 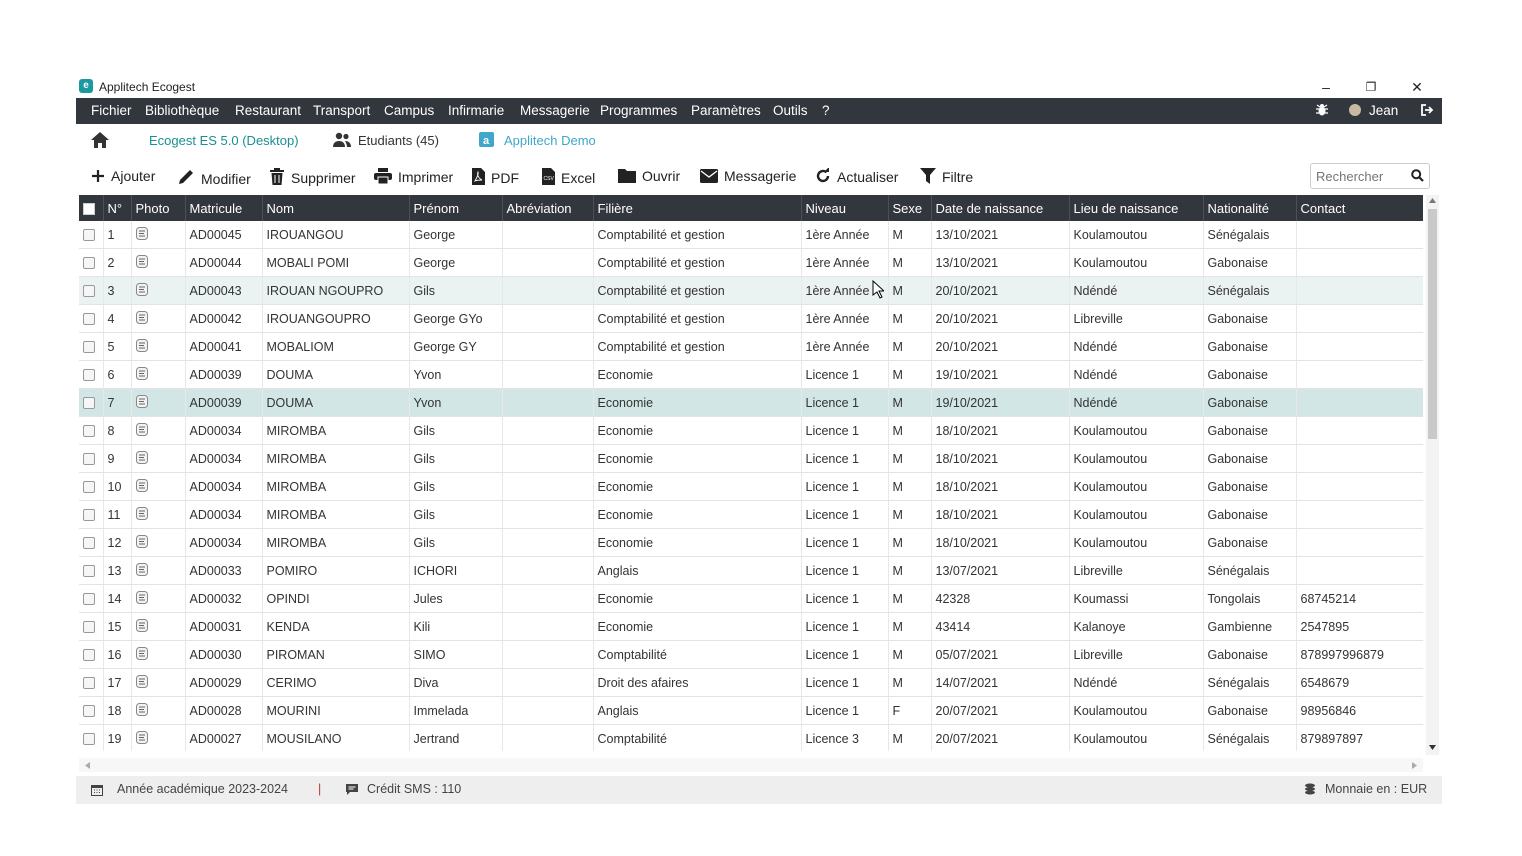 What do you see at coordinates (1359, 208) in the screenshot?
I see `column-header: Contact` at bounding box center [1359, 208].